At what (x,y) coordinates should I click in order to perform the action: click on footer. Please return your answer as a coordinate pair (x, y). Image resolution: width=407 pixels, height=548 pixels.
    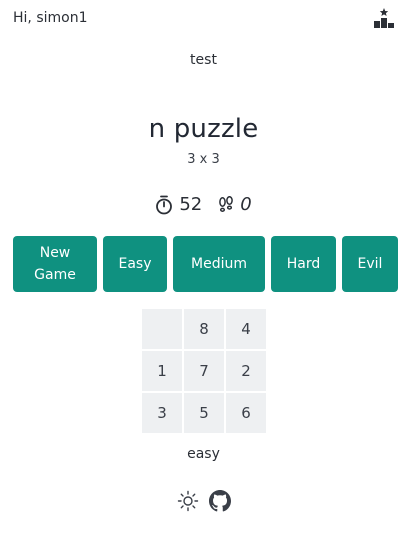
    Looking at the image, I should click on (203, 501).